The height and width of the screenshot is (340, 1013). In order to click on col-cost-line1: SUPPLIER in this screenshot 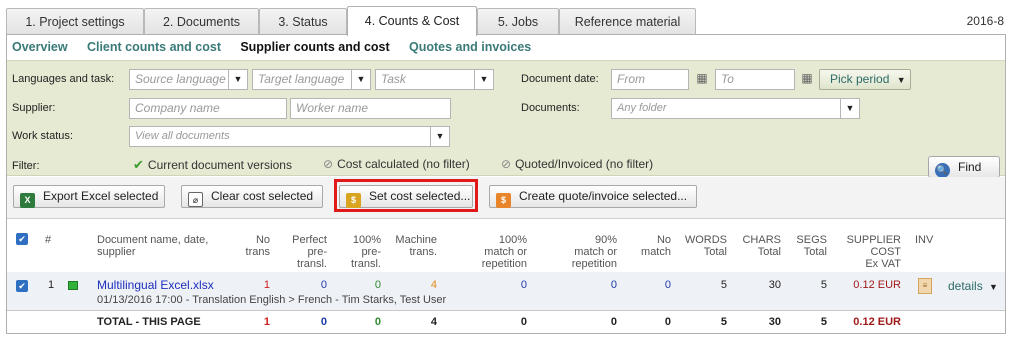, I will do `click(873, 240)`.